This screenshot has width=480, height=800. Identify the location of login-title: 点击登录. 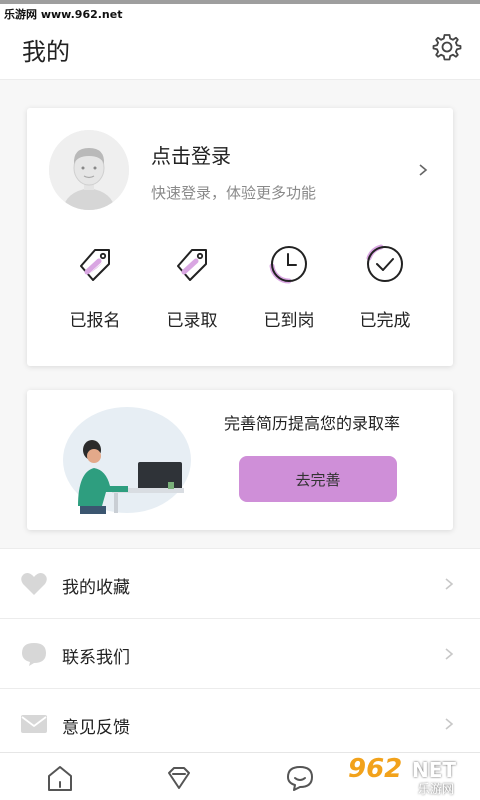
(191, 154).